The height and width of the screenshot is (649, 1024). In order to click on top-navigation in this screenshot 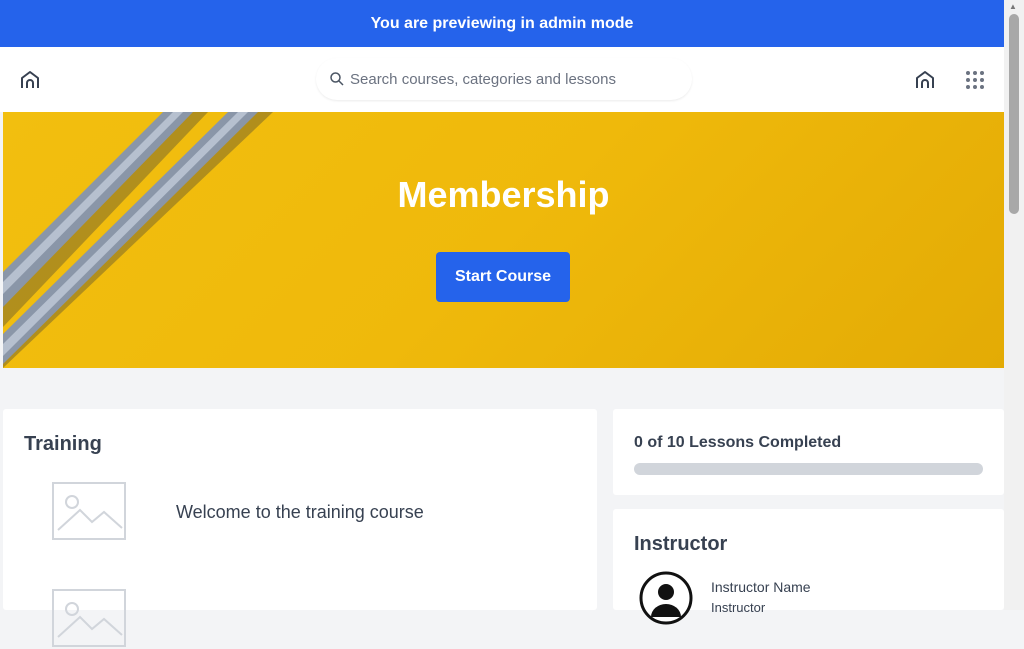, I will do `click(502, 79)`.